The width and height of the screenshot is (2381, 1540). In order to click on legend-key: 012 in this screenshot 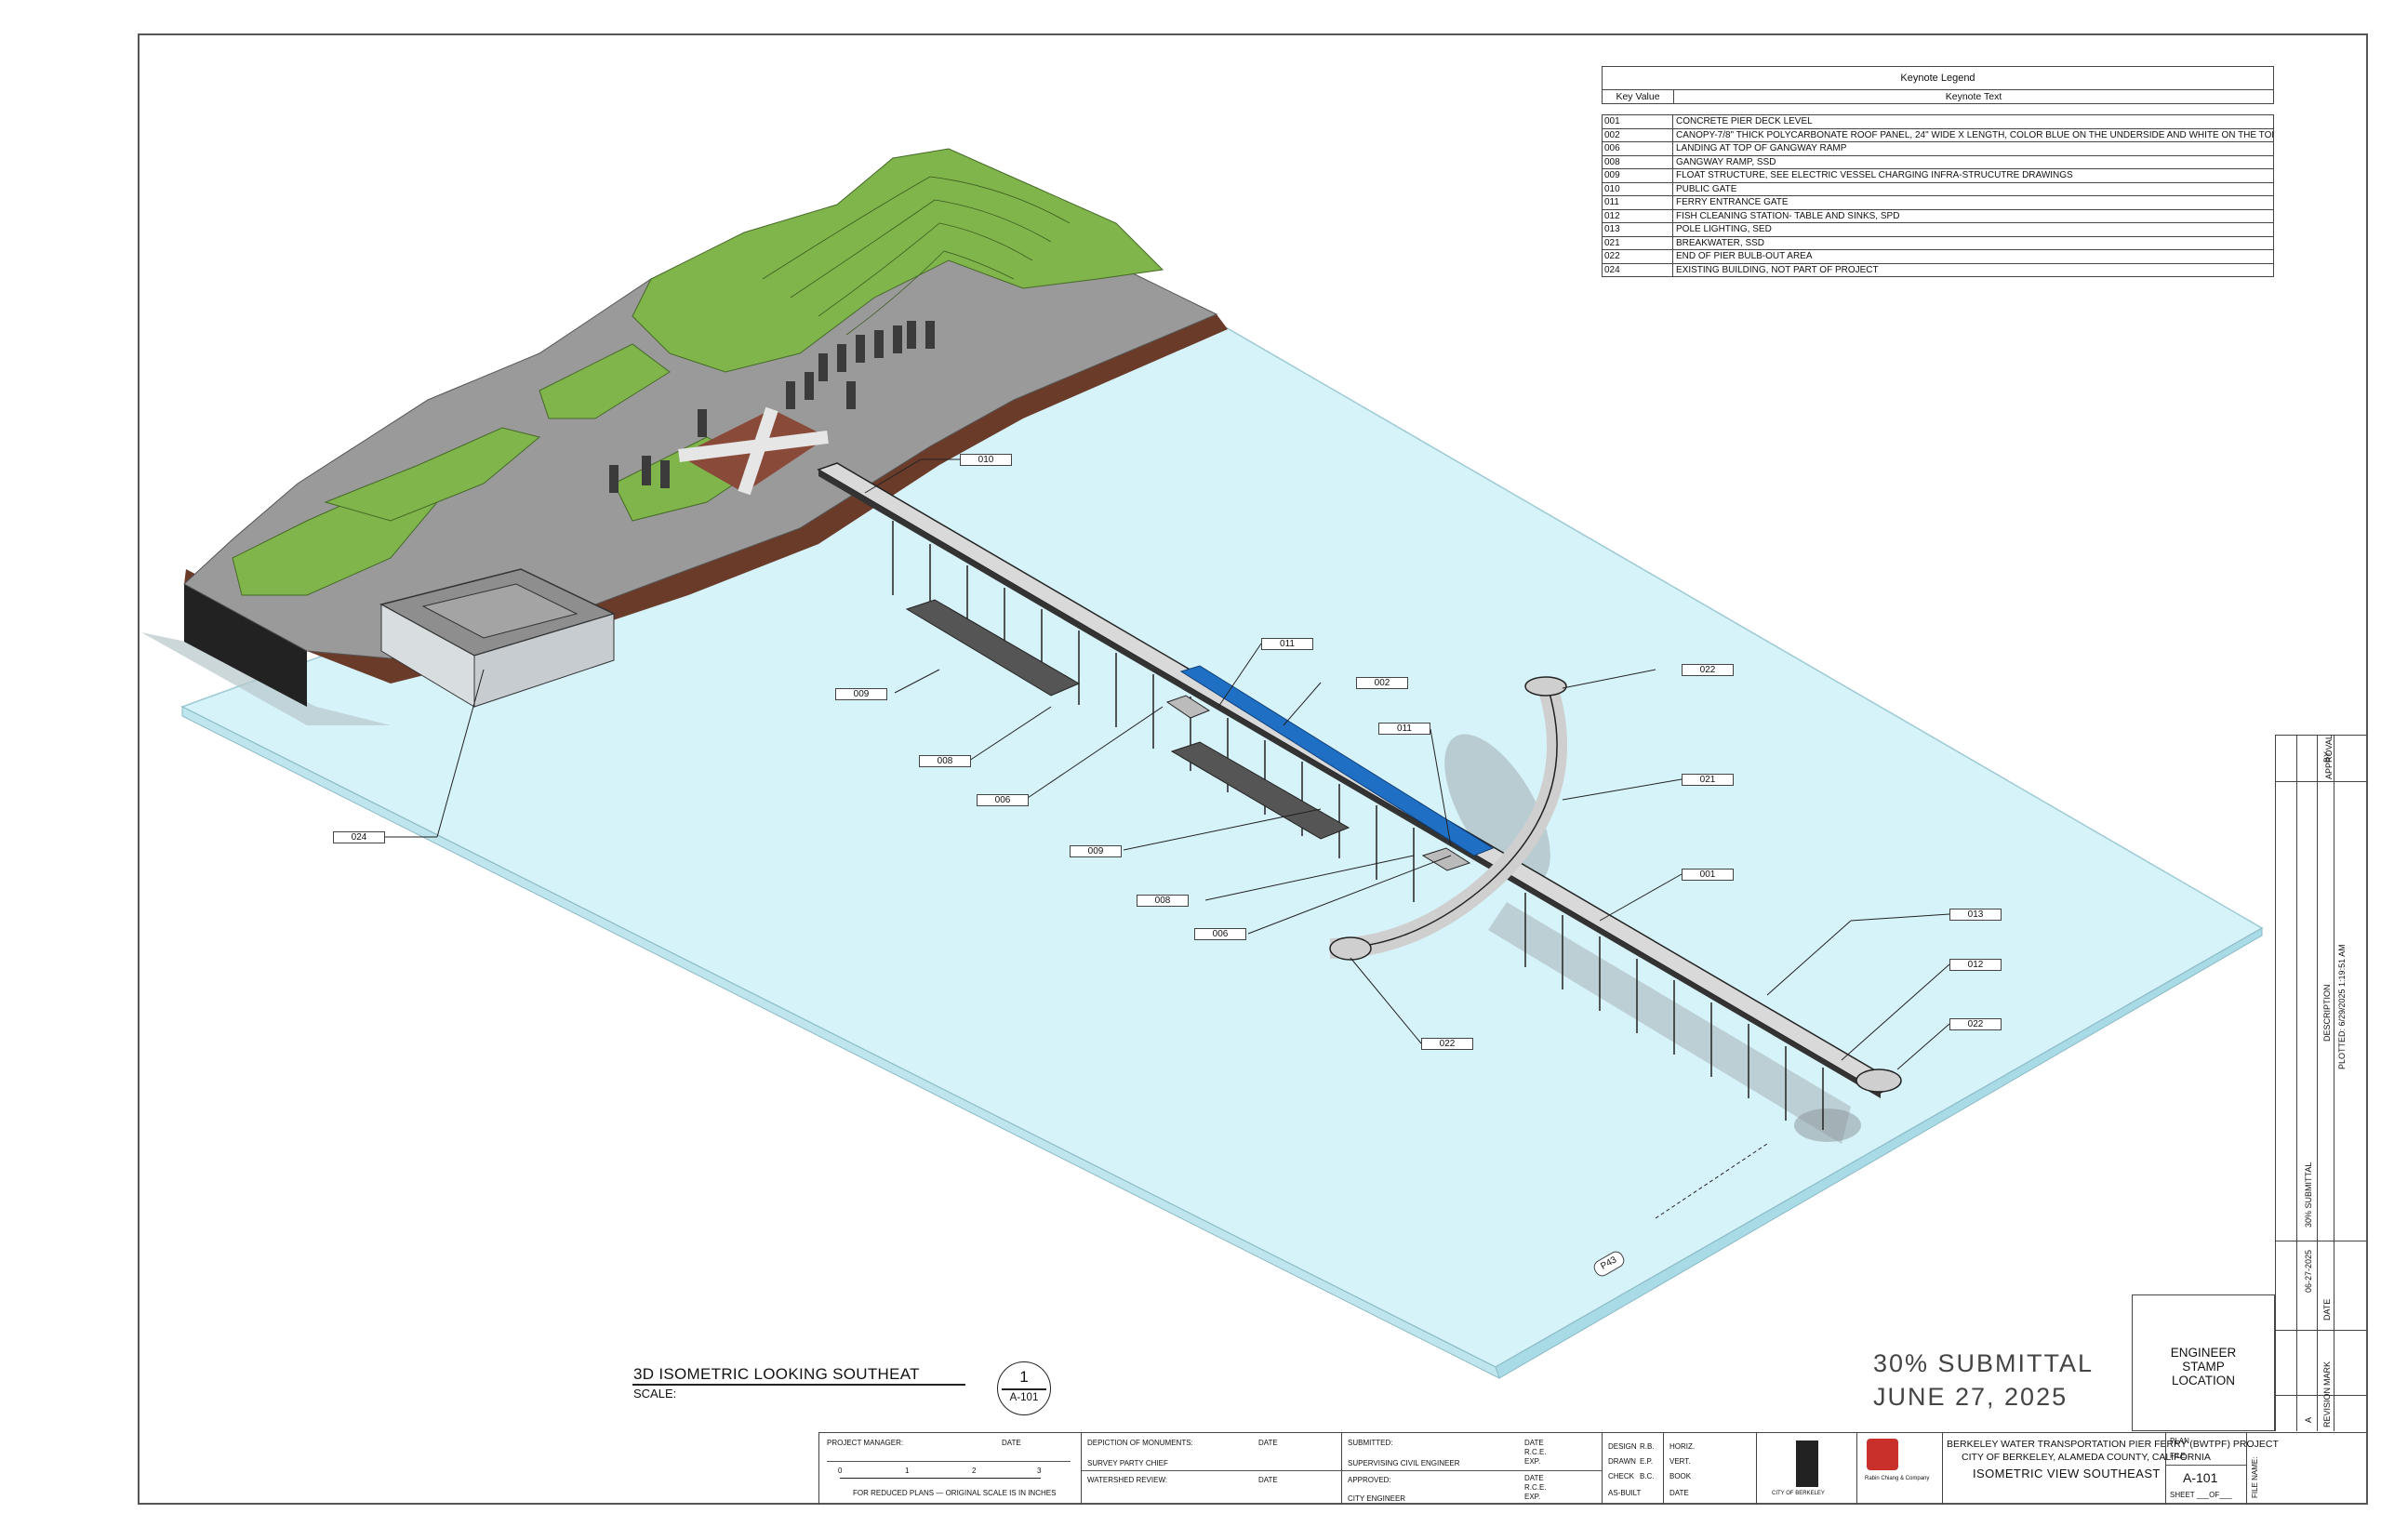, I will do `click(1638, 215)`.